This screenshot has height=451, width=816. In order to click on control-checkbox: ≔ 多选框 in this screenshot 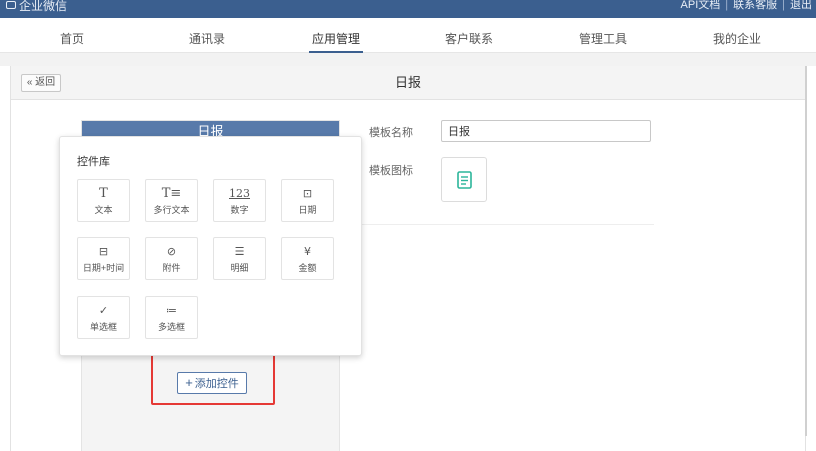, I will do `click(171, 317)`.